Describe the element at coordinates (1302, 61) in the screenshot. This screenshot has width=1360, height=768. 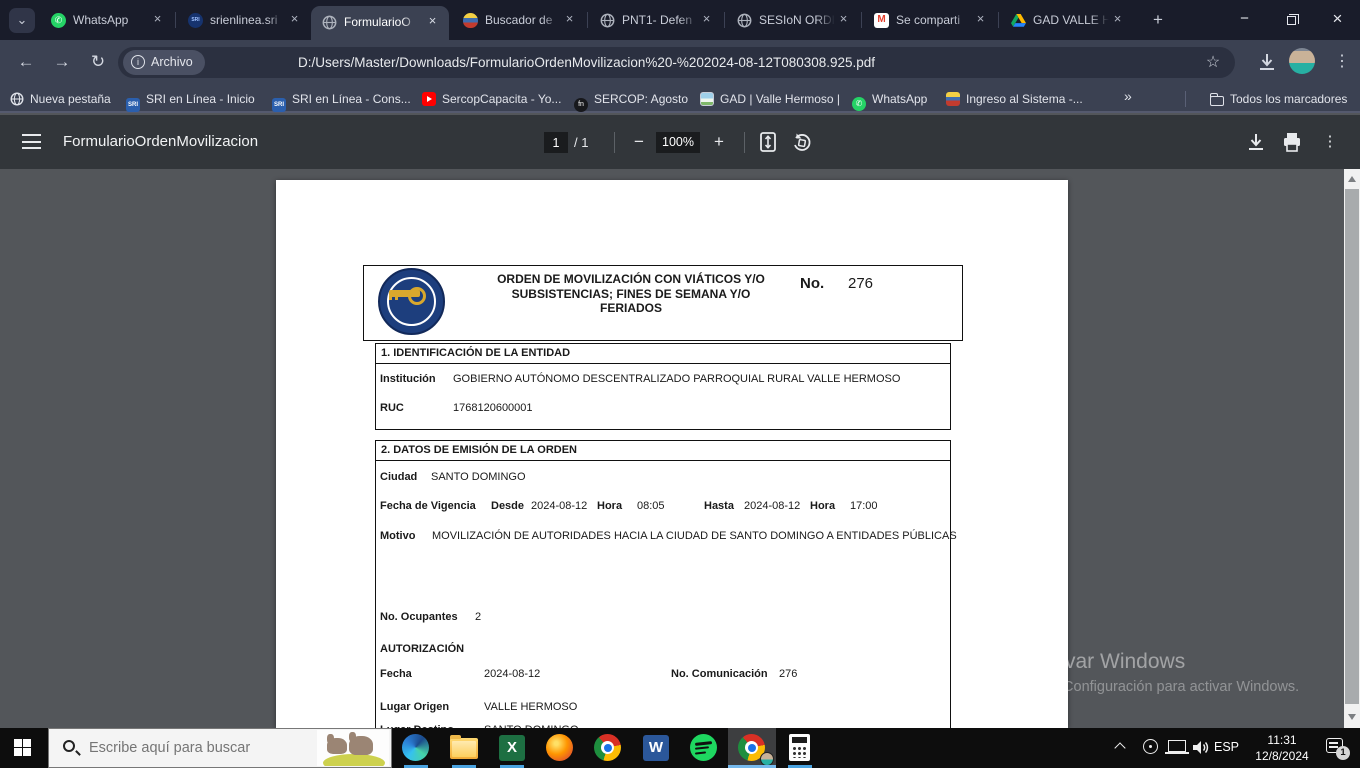
I see `profile-avatar` at that location.